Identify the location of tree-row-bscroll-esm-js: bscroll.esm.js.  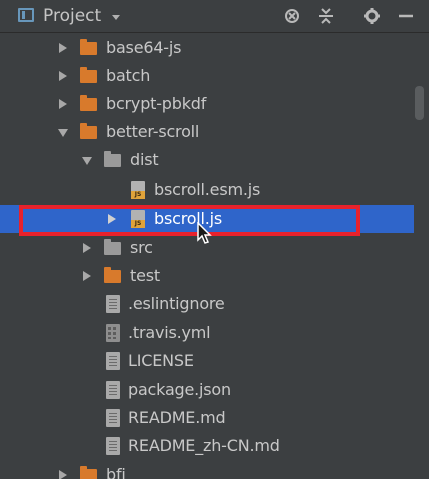
(207, 190).